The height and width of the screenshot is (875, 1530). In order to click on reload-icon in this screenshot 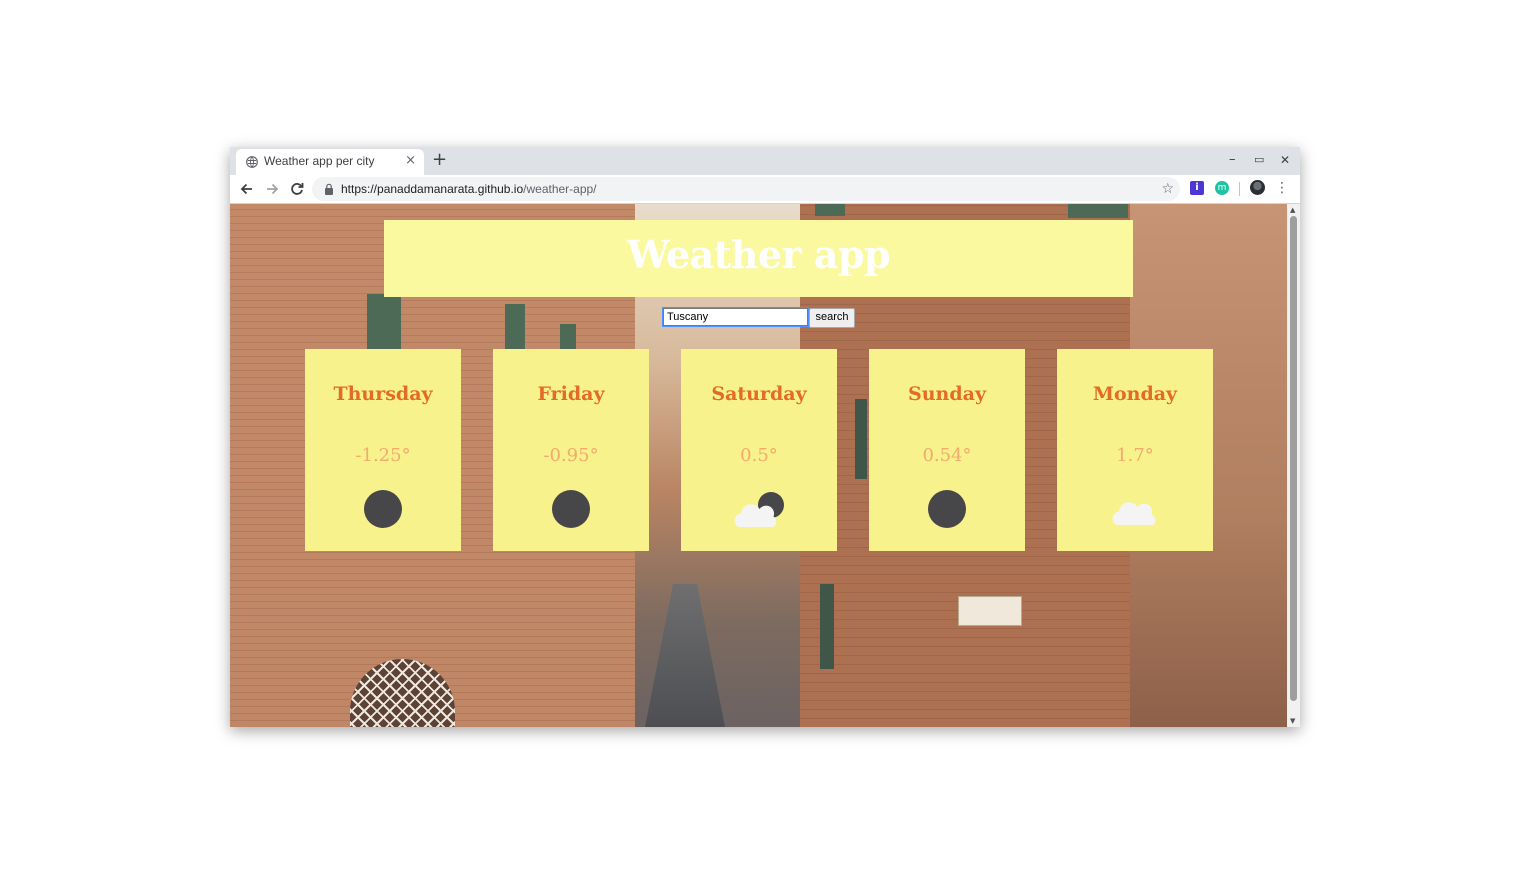, I will do `click(297, 189)`.